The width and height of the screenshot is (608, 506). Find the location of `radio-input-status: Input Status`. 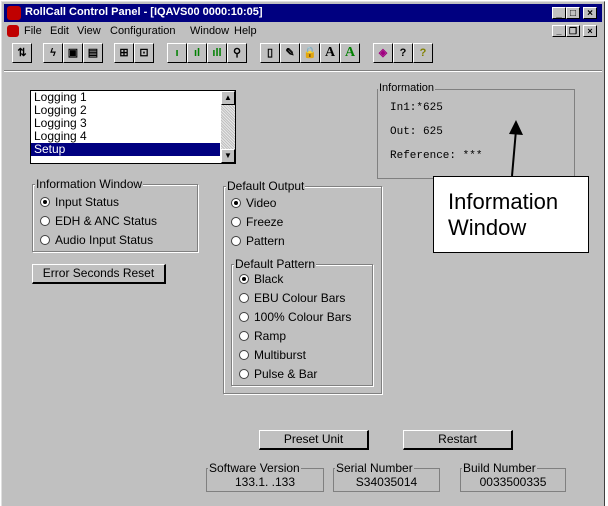

radio-input-status: Input Status is located at coordinates (79, 202).